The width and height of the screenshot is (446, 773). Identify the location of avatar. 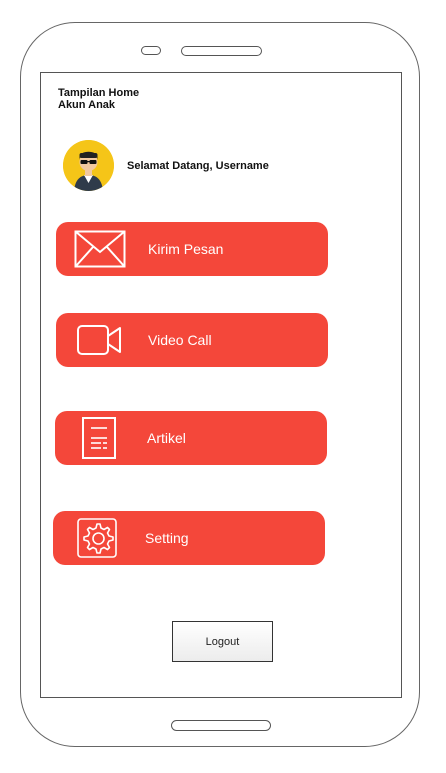
(88, 165).